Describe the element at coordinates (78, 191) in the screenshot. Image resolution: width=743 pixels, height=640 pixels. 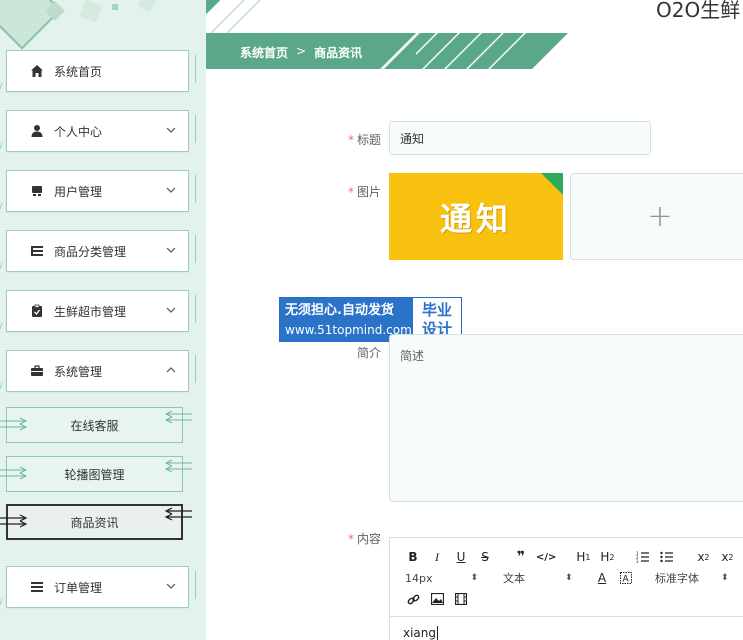
I see `sidebar-item-label: 用户管理` at that location.